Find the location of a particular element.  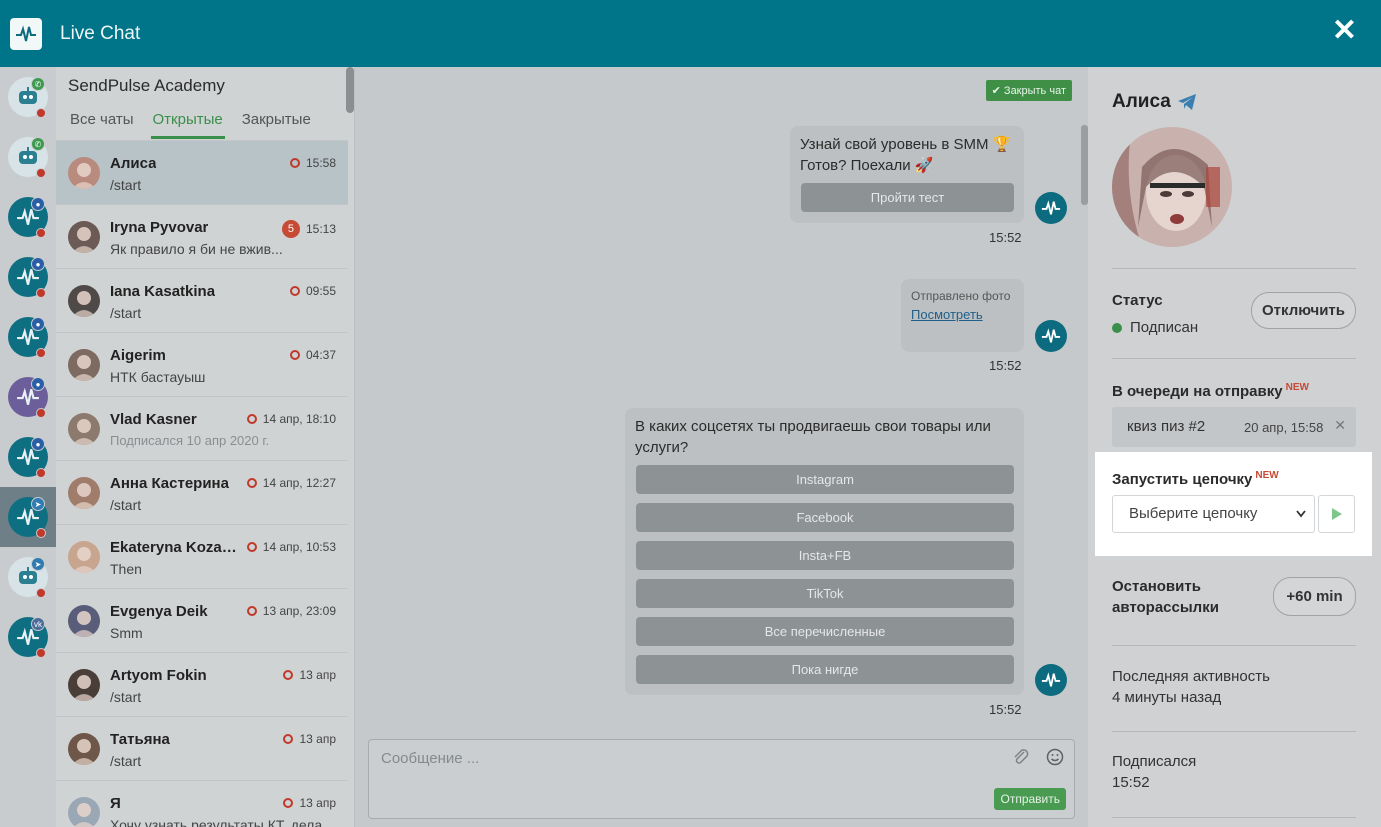

last-activity-label: Последняя активность is located at coordinates (1191, 676).